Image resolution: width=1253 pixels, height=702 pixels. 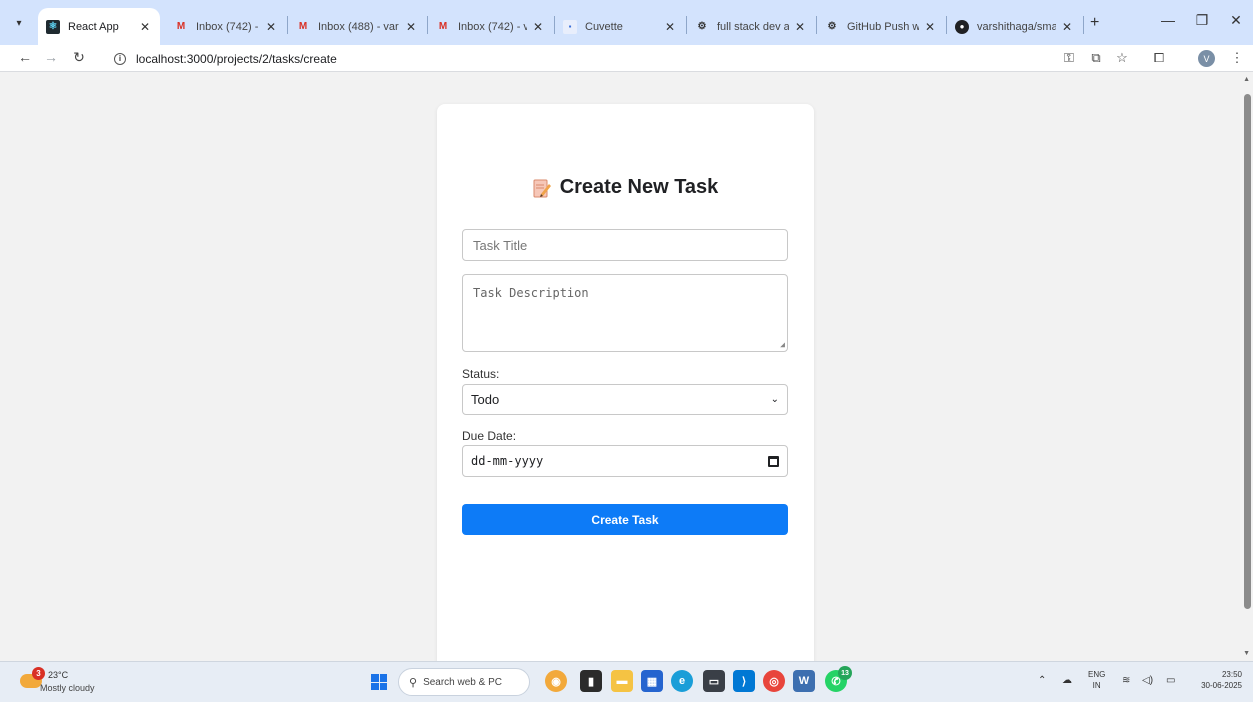 I want to click on tab-github-repo: ● varshithaga/sma ✕, so click(x=1014, y=26).